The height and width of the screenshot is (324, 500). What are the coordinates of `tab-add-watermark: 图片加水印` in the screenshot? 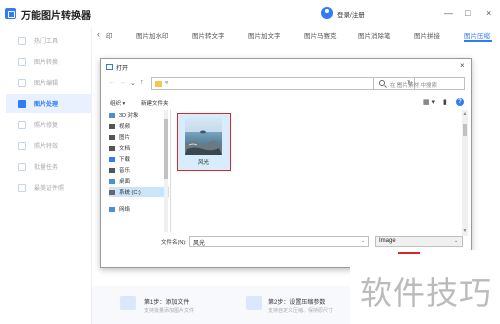 It's located at (152, 35).